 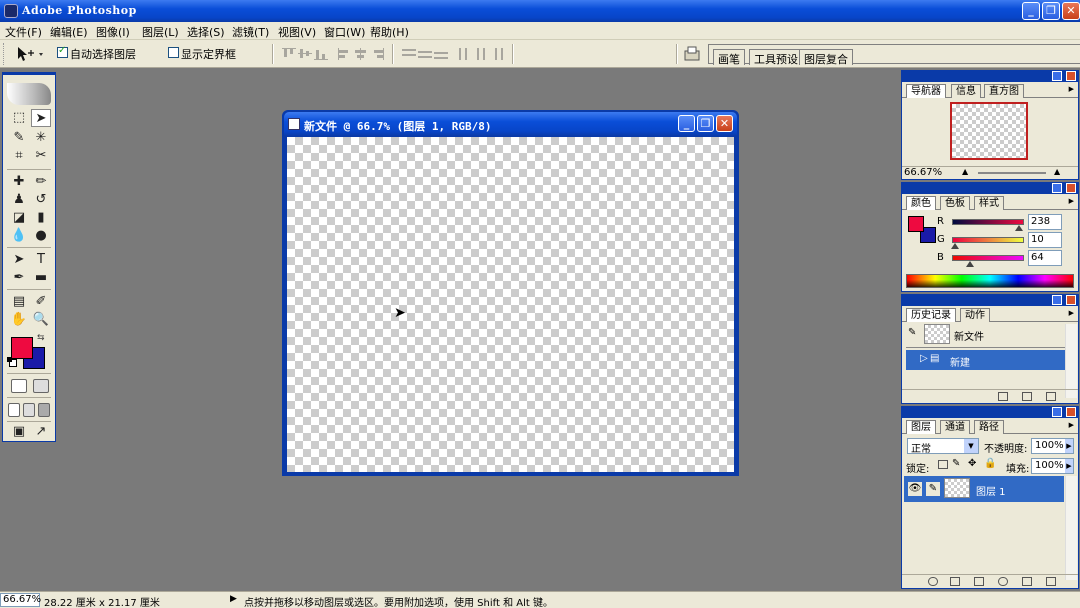 I want to click on navigator-zoom-slider, so click(x=1012, y=173).